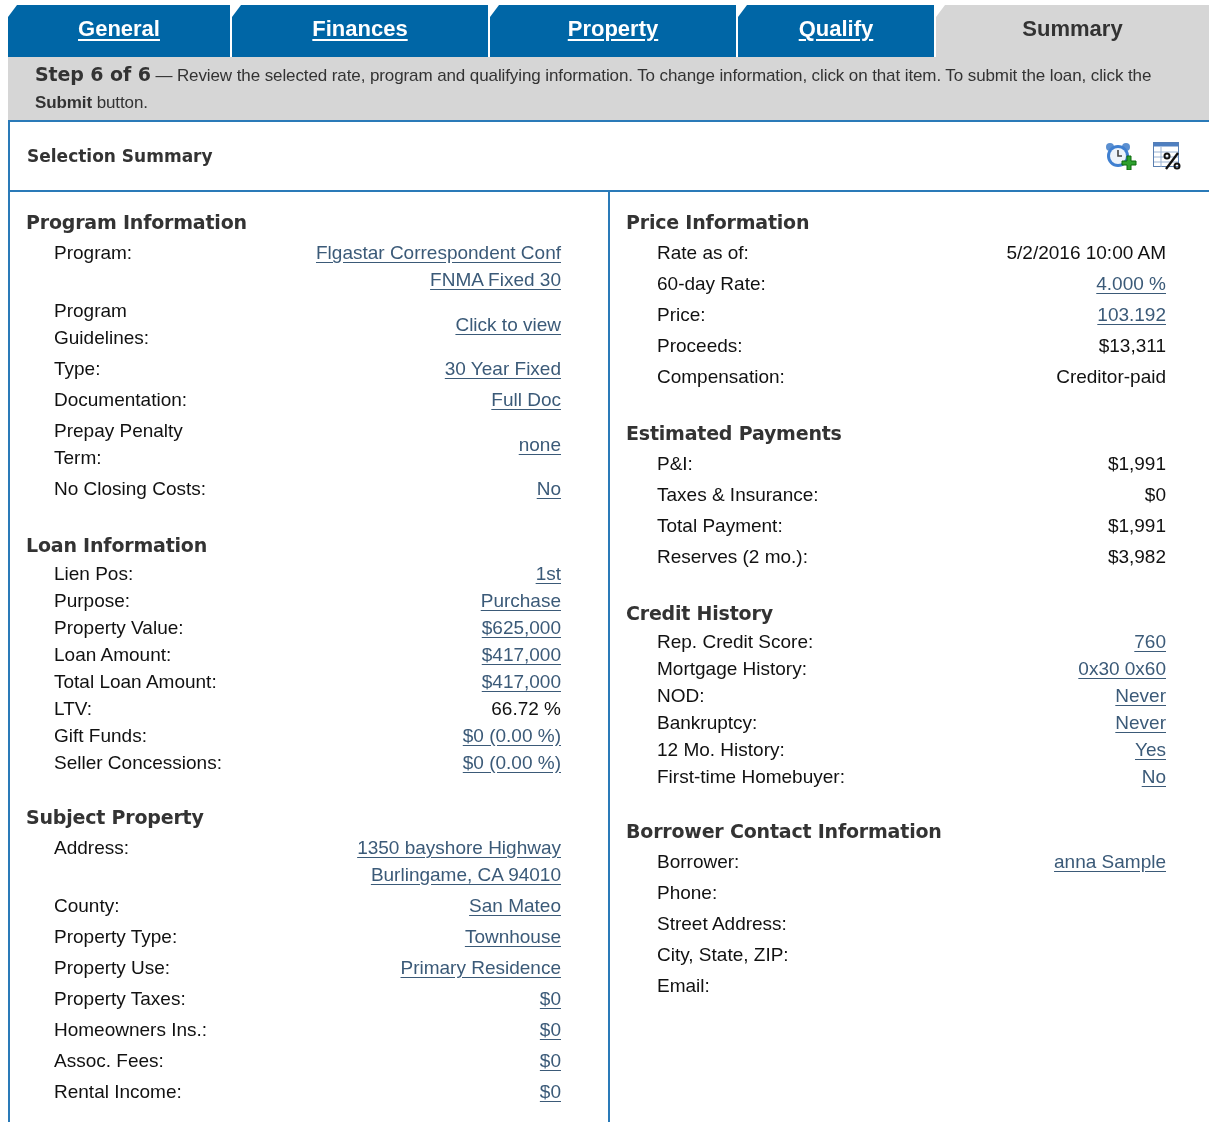 This screenshot has width=1209, height=1122. What do you see at coordinates (1150, 749) in the screenshot?
I see `value-link: Yes` at bounding box center [1150, 749].